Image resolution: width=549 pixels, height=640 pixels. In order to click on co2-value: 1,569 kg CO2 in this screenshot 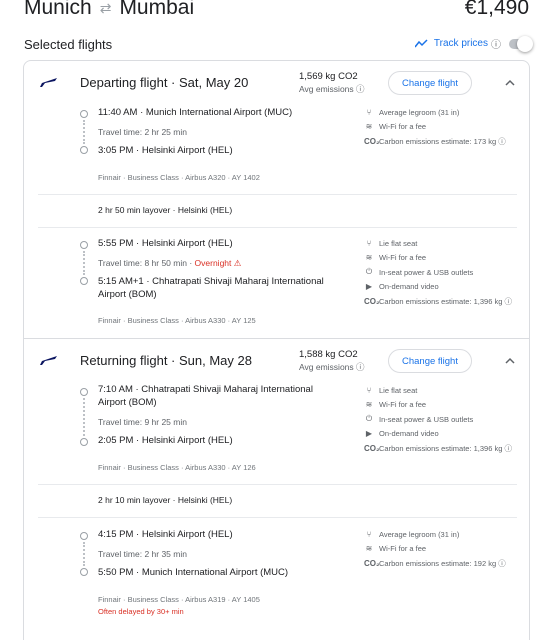, I will do `click(328, 76)`.